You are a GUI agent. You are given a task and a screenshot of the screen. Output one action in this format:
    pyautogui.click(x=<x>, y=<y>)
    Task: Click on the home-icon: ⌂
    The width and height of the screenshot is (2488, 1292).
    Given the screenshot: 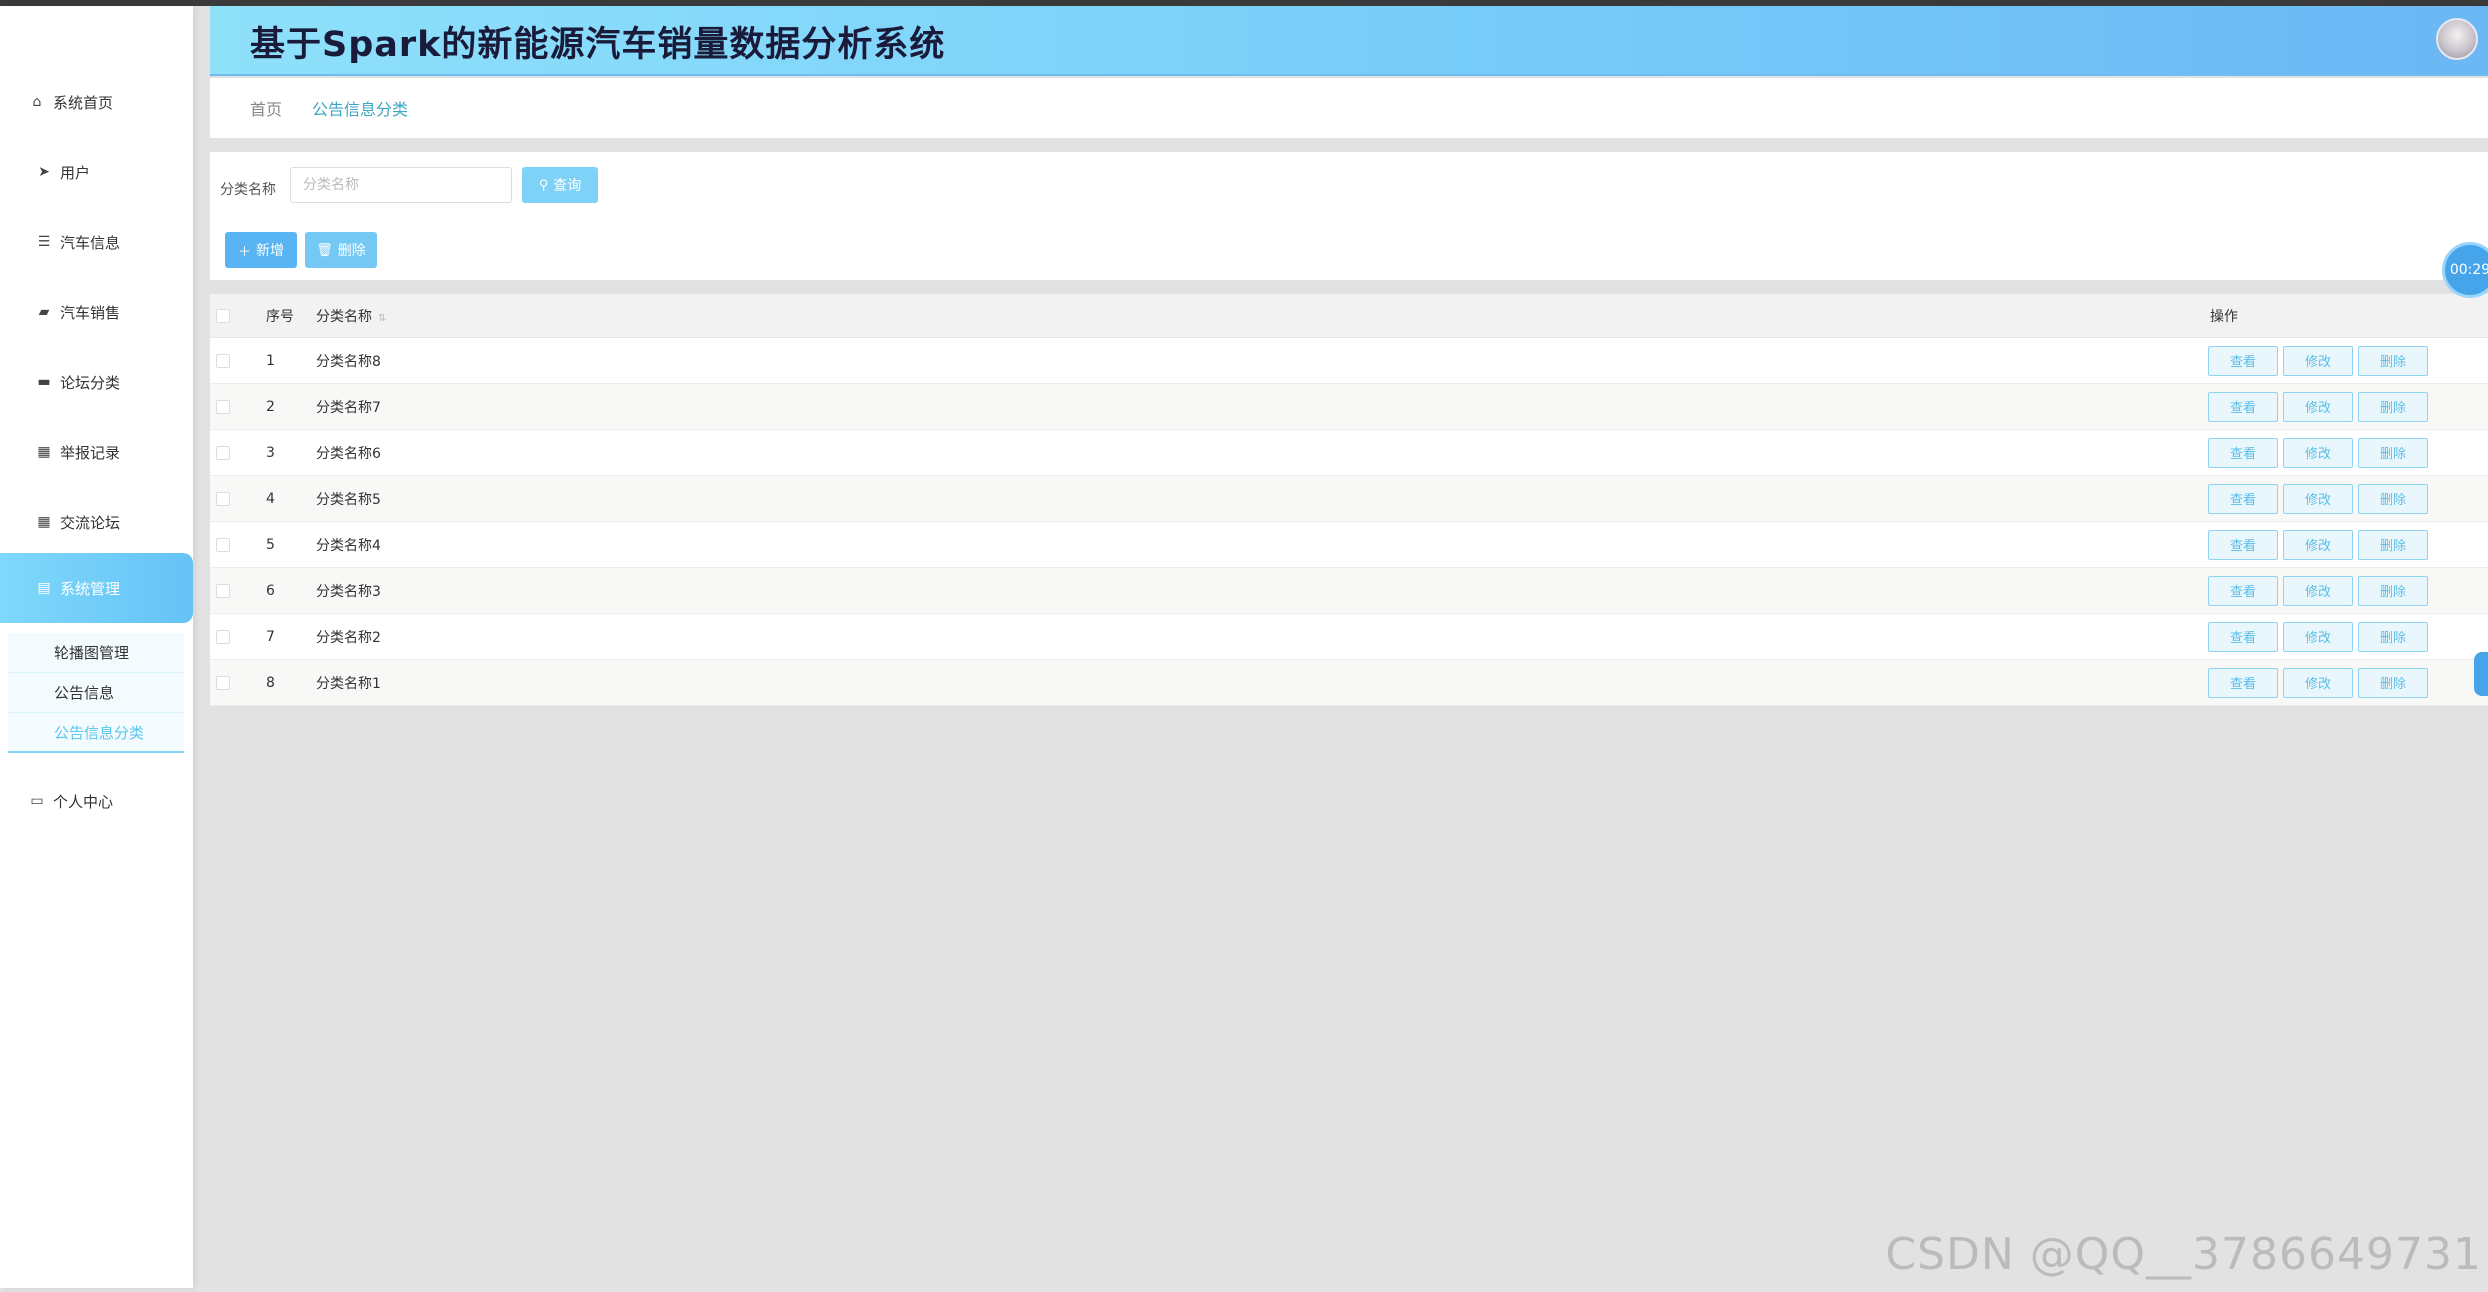 What is the action you would take?
    pyautogui.click(x=37, y=102)
    